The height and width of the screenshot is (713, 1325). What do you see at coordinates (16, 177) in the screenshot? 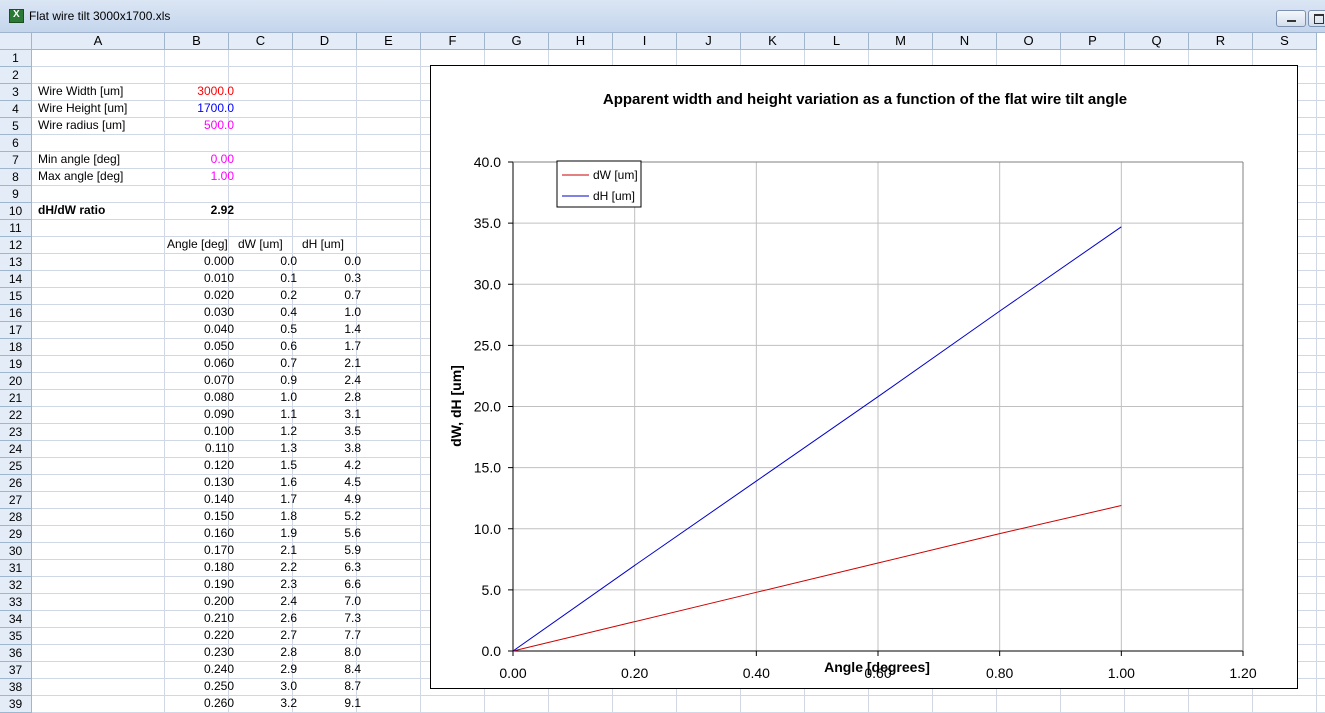
I see `row-header-8: 8` at bounding box center [16, 177].